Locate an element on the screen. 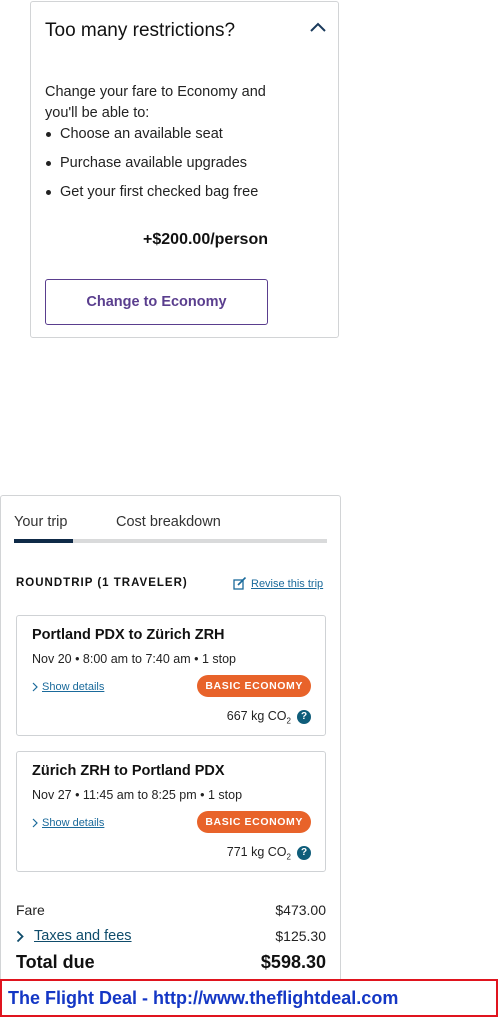 This screenshot has height=1023, width=500. fare-label: Fare is located at coordinates (30, 910).